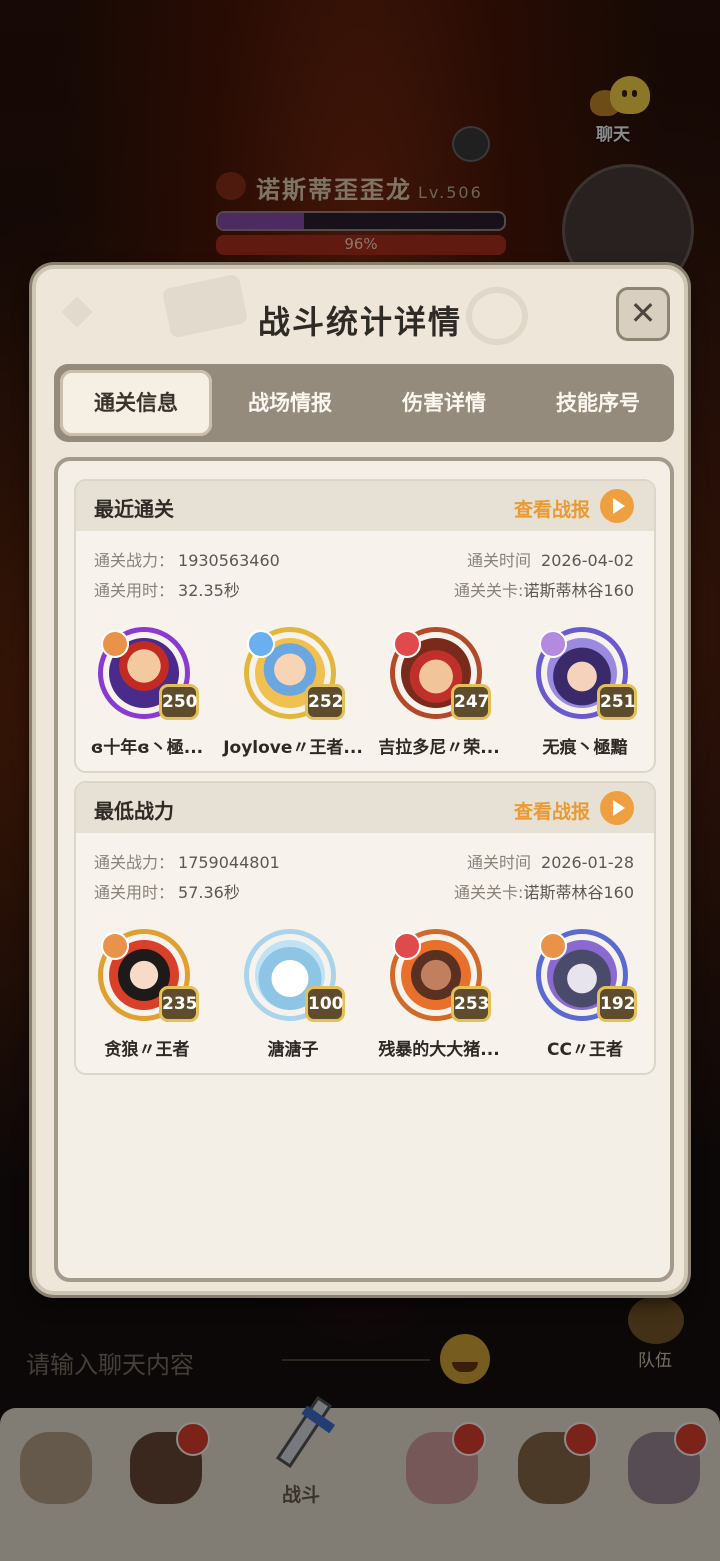 This screenshot has width=720, height=1561. I want to click on hero-level-badge: 100, so click(325, 1004).